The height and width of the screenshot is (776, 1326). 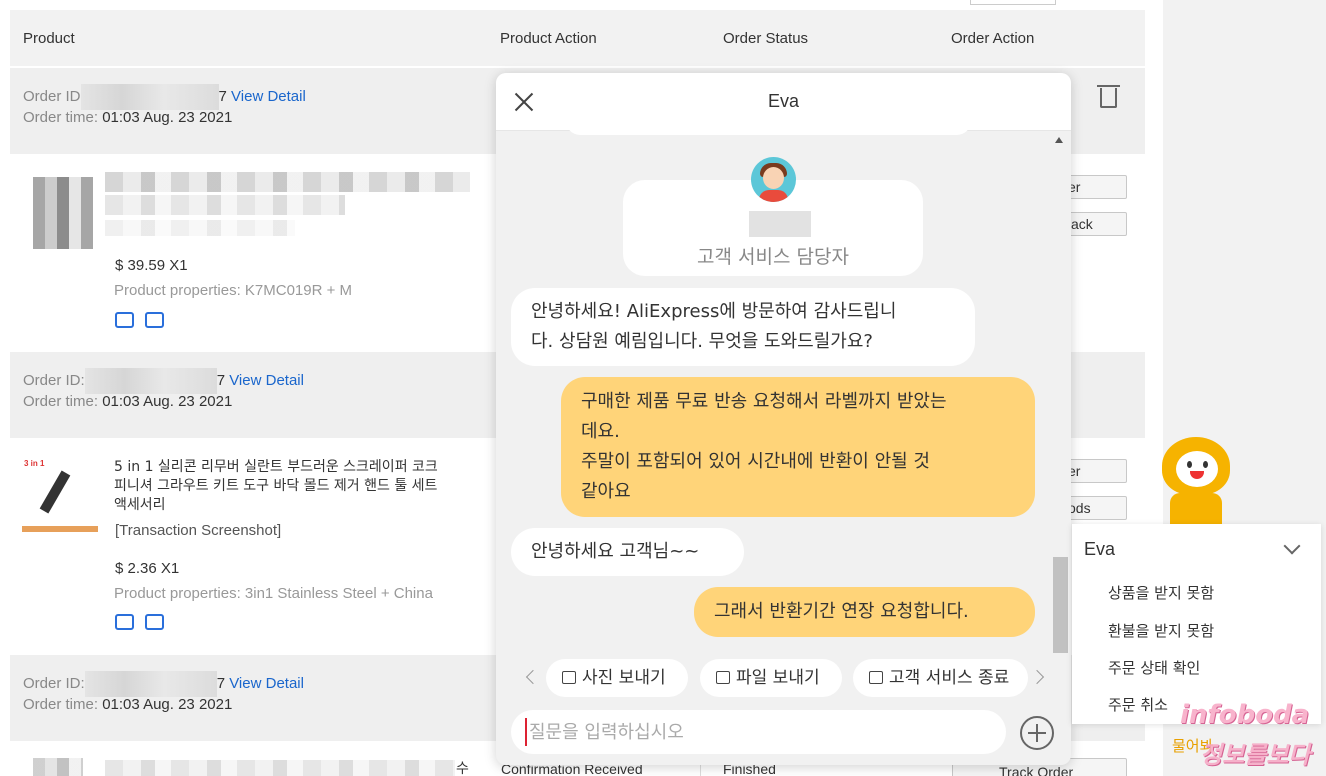 I want to click on agent-avatar, so click(x=773, y=179).